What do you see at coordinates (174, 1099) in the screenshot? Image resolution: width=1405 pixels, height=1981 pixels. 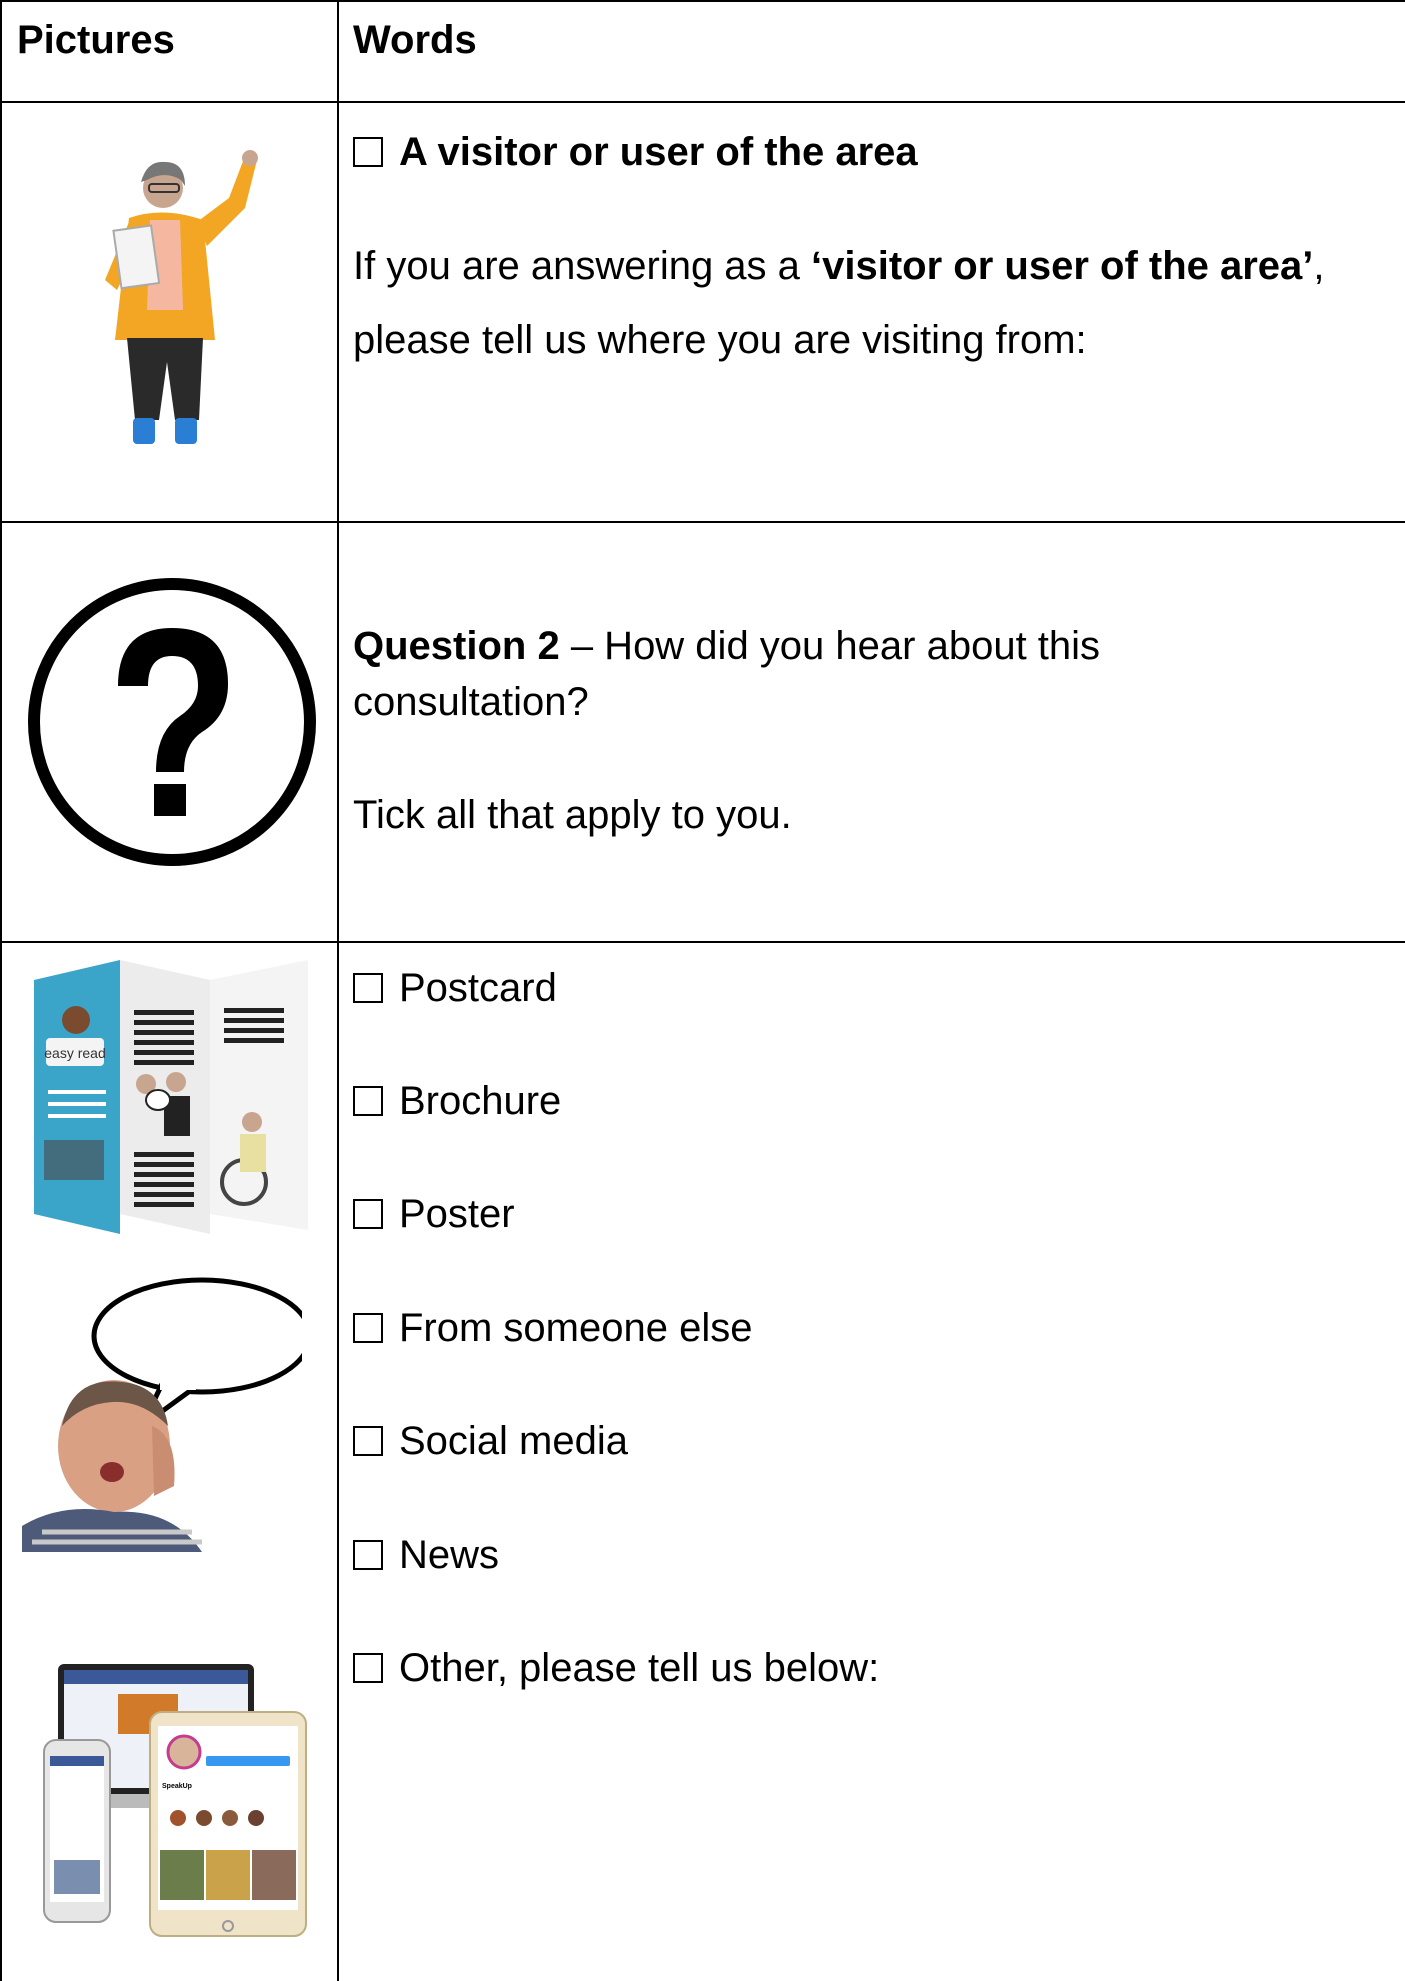 I see `brochure-picture: easy read` at bounding box center [174, 1099].